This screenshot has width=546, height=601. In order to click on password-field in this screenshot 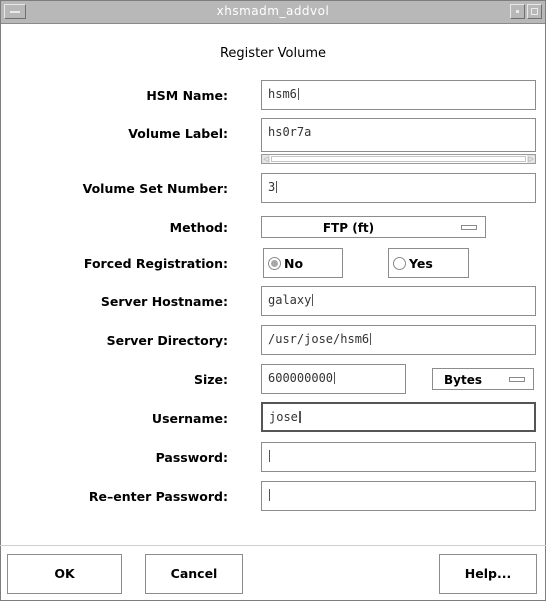, I will do `click(398, 457)`.